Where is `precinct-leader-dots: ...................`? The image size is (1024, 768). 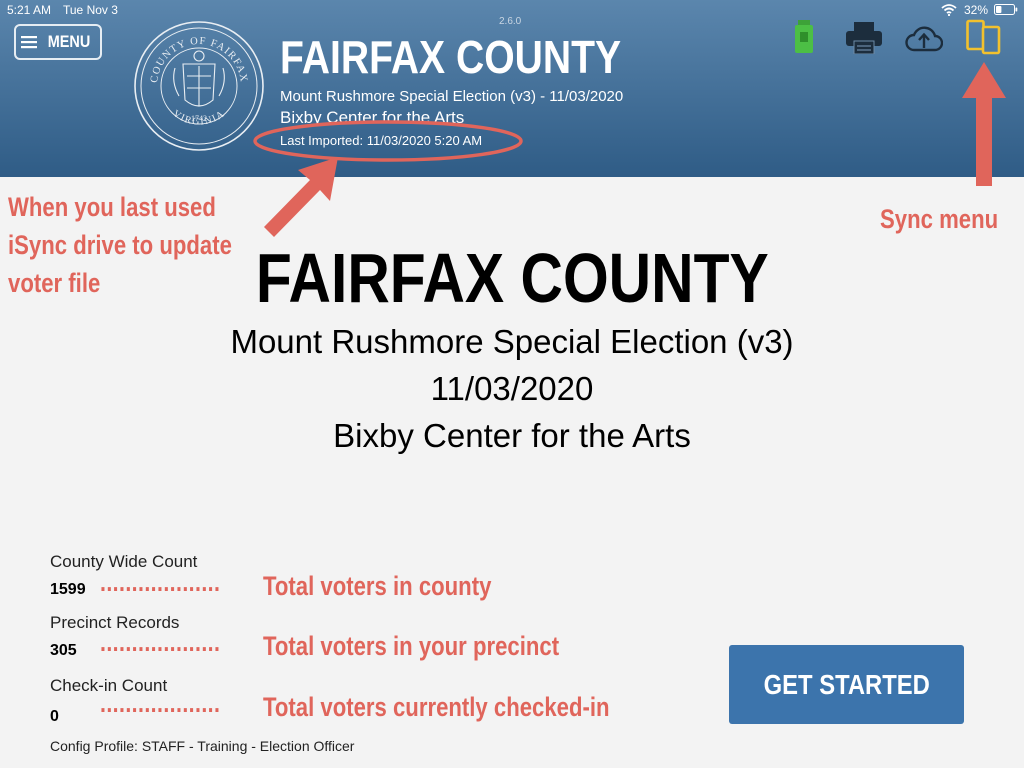 precinct-leader-dots: ................... is located at coordinates (160, 642).